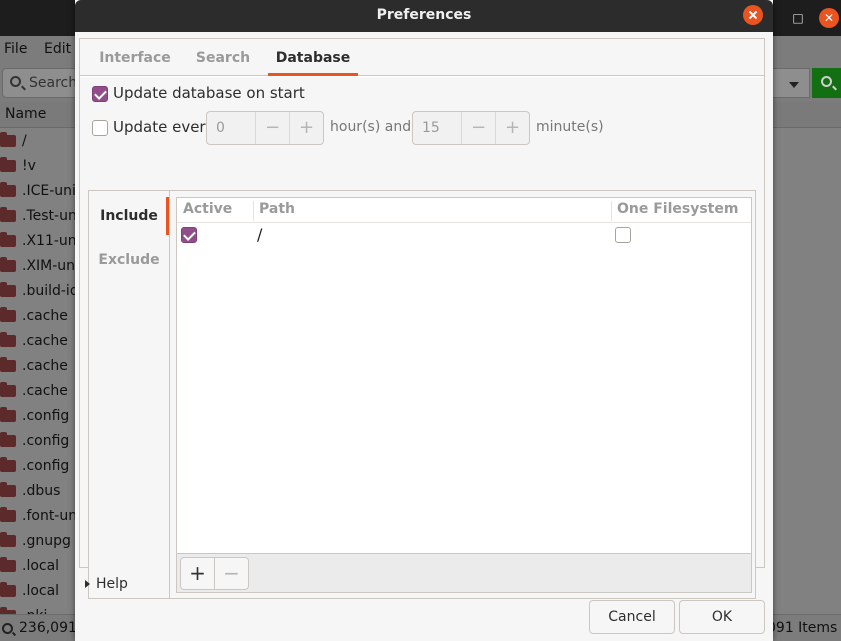  I want to click on file-name: .XIM-uni, so click(50, 265).